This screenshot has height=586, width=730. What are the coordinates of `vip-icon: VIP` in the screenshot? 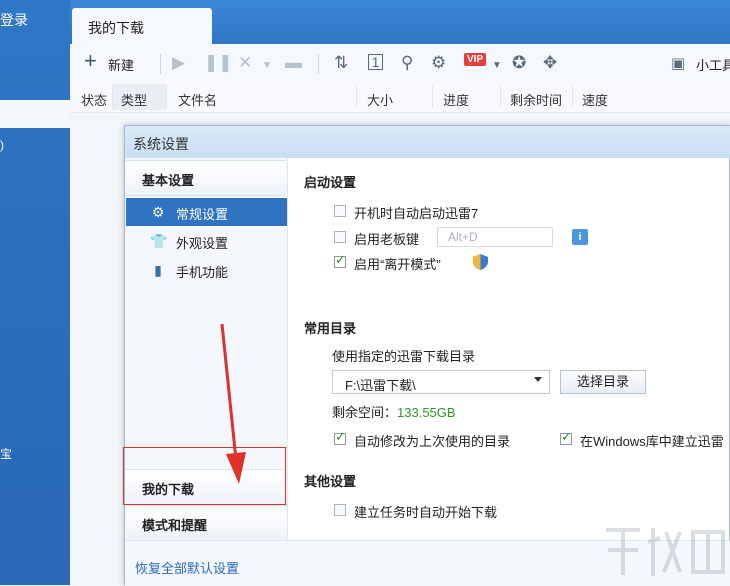 It's located at (475, 59).